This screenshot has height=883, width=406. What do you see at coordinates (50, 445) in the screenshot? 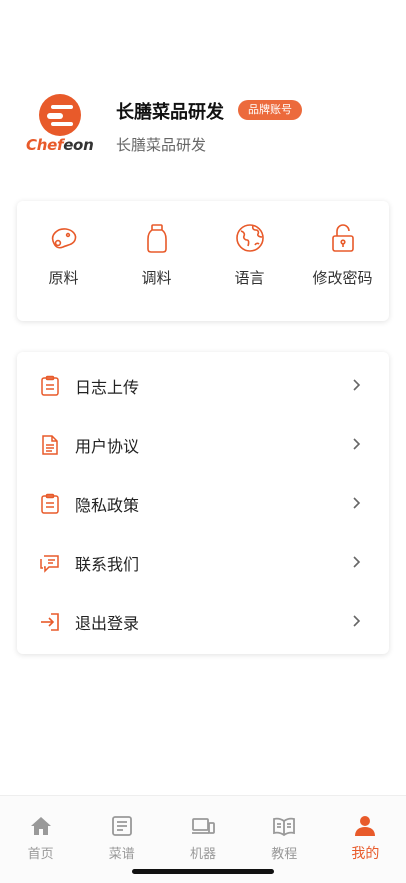
I see `document-icon` at bounding box center [50, 445].